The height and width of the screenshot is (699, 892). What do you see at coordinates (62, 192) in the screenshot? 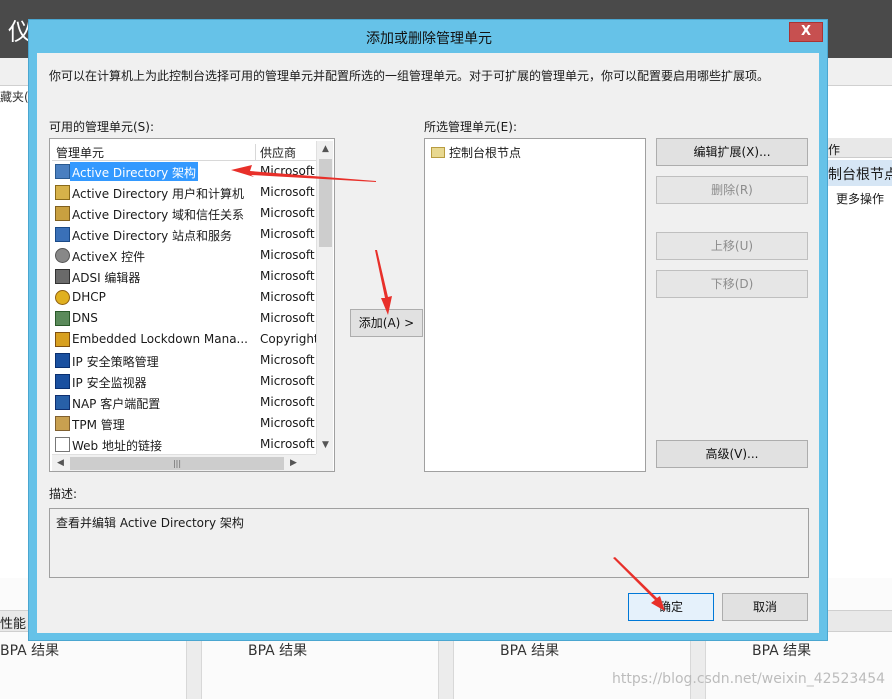
I see `ad-users-icon` at bounding box center [62, 192].